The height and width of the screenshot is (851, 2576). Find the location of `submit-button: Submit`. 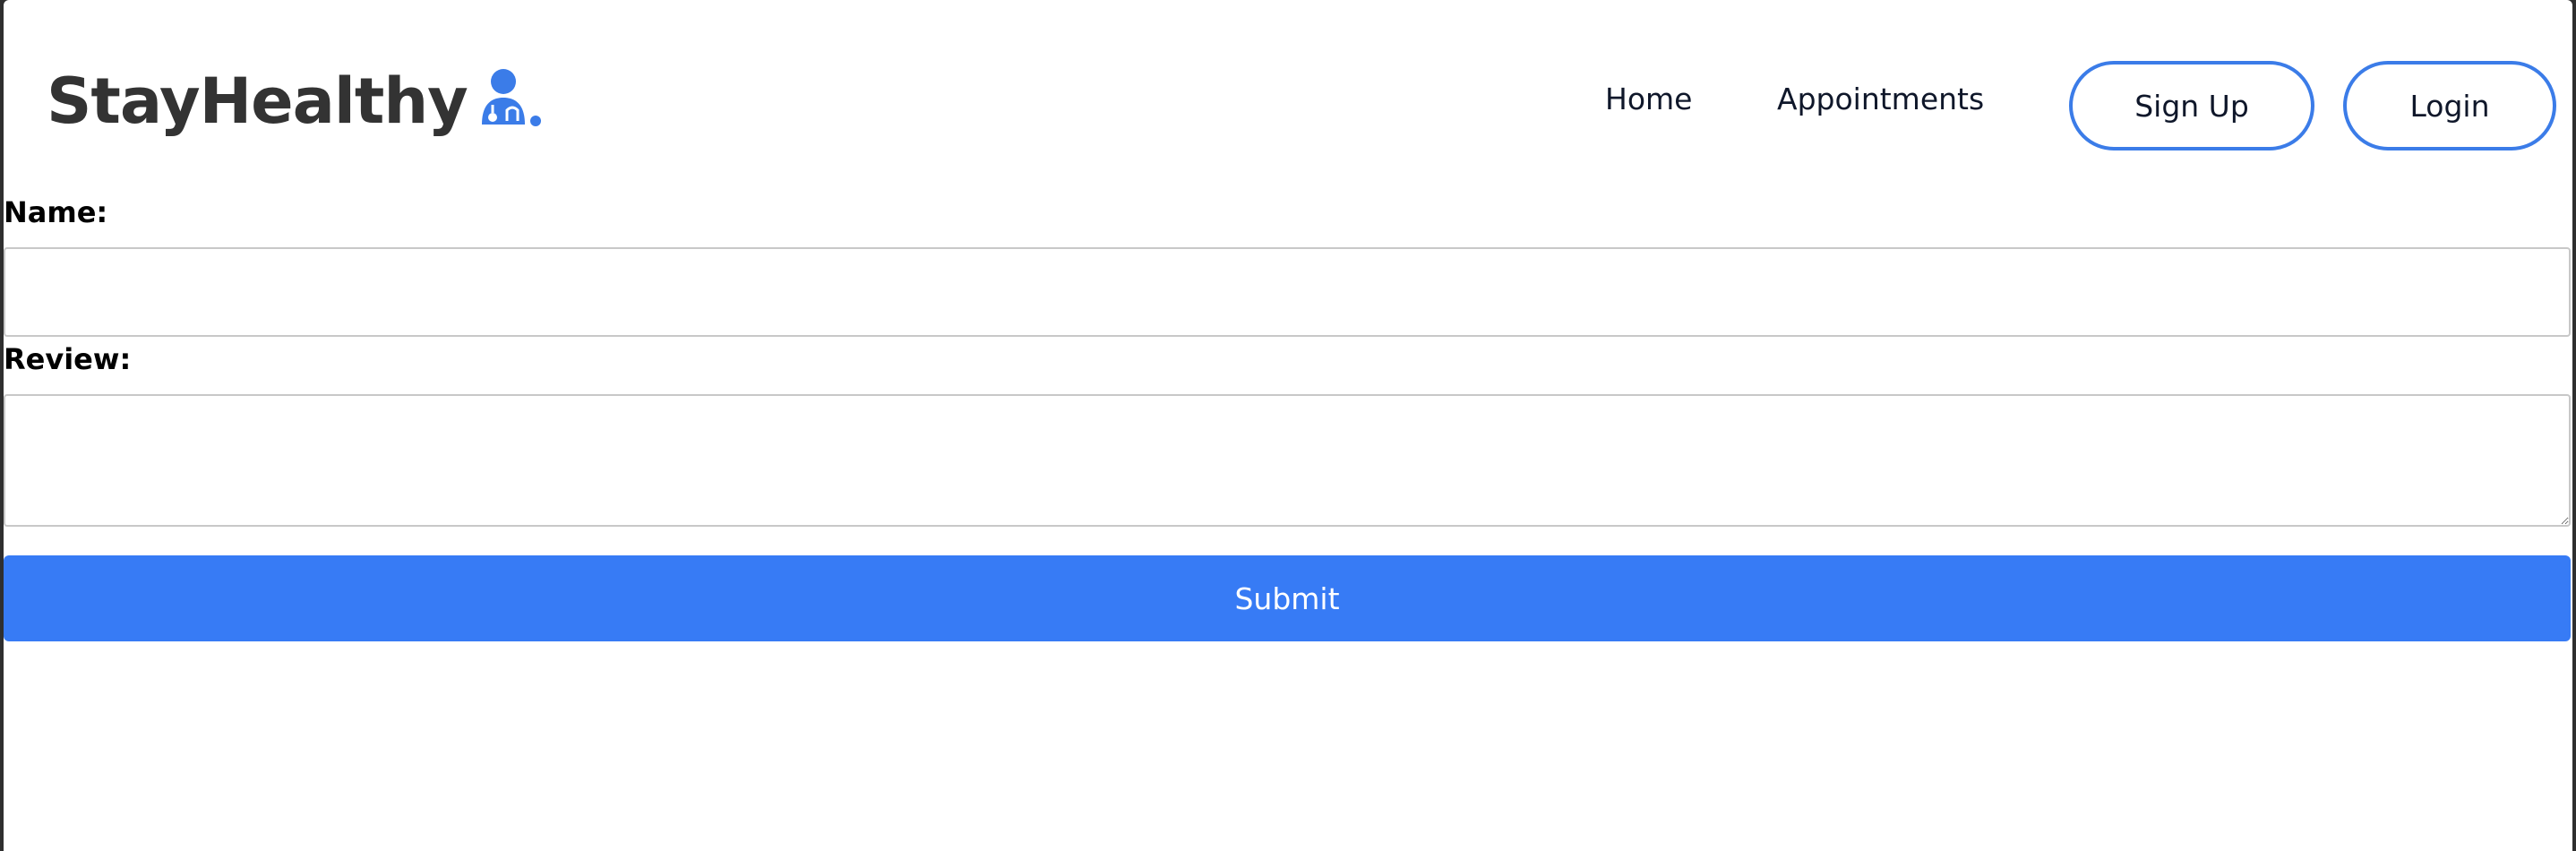

submit-button: Submit is located at coordinates (1287, 598).